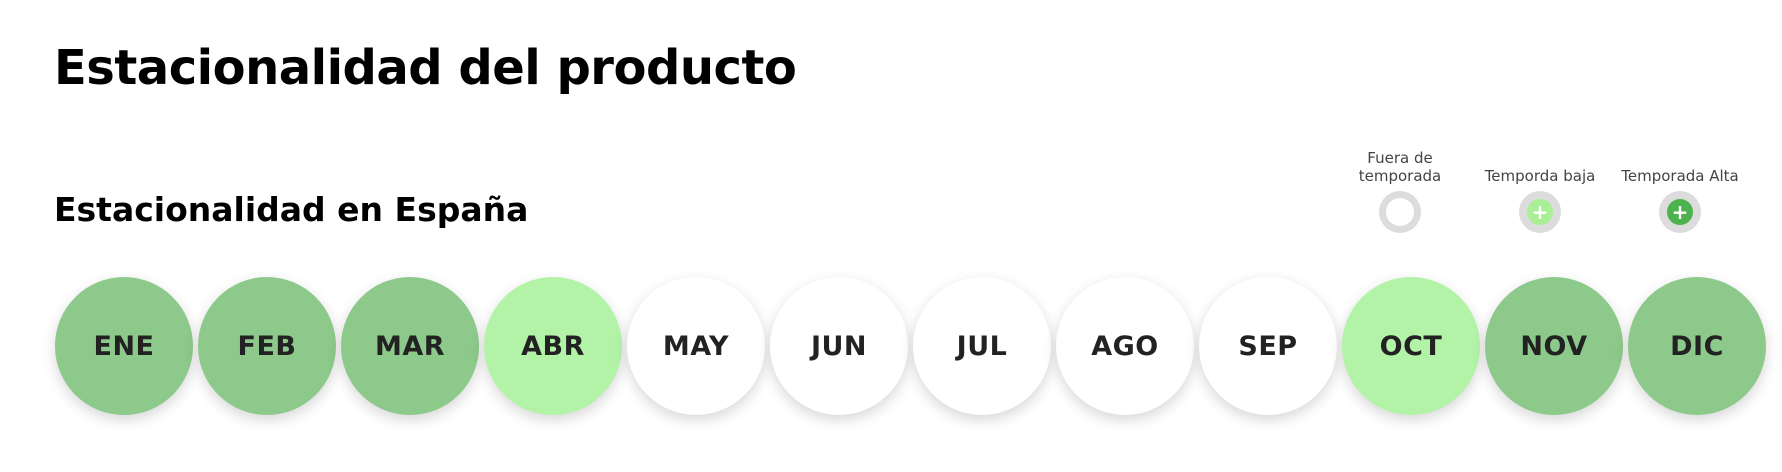 The width and height of the screenshot is (1782, 472). I want to click on month-jun: JUN, so click(839, 346).